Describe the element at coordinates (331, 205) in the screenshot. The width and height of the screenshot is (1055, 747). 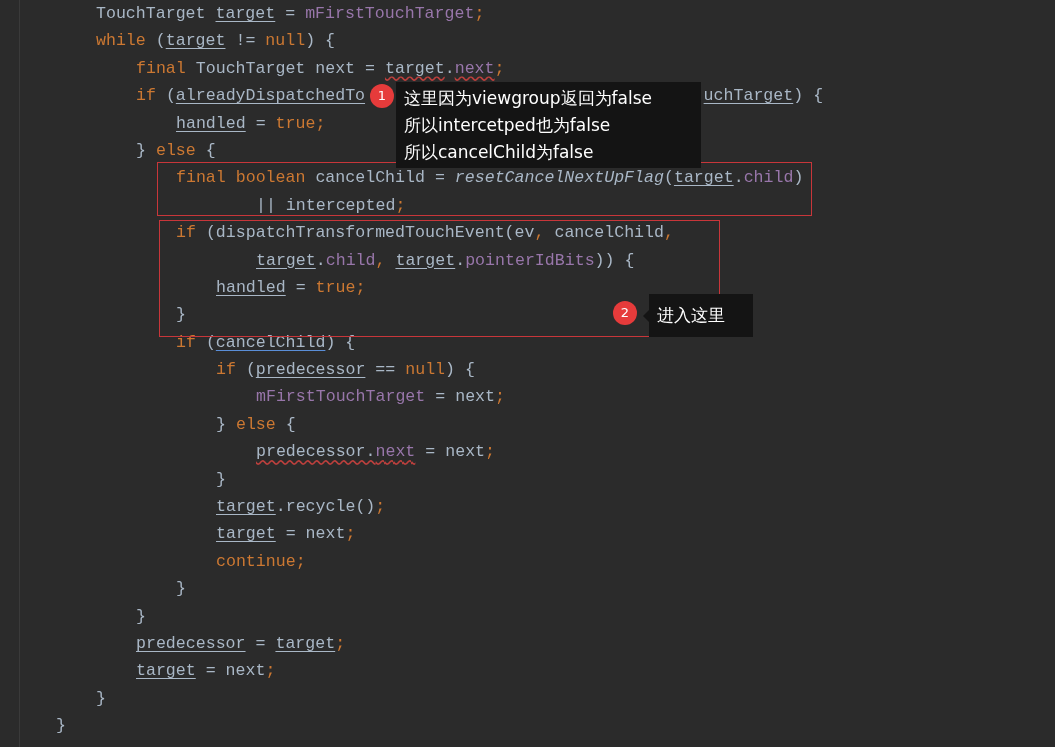
I see `code-line: || intercepted;` at that location.